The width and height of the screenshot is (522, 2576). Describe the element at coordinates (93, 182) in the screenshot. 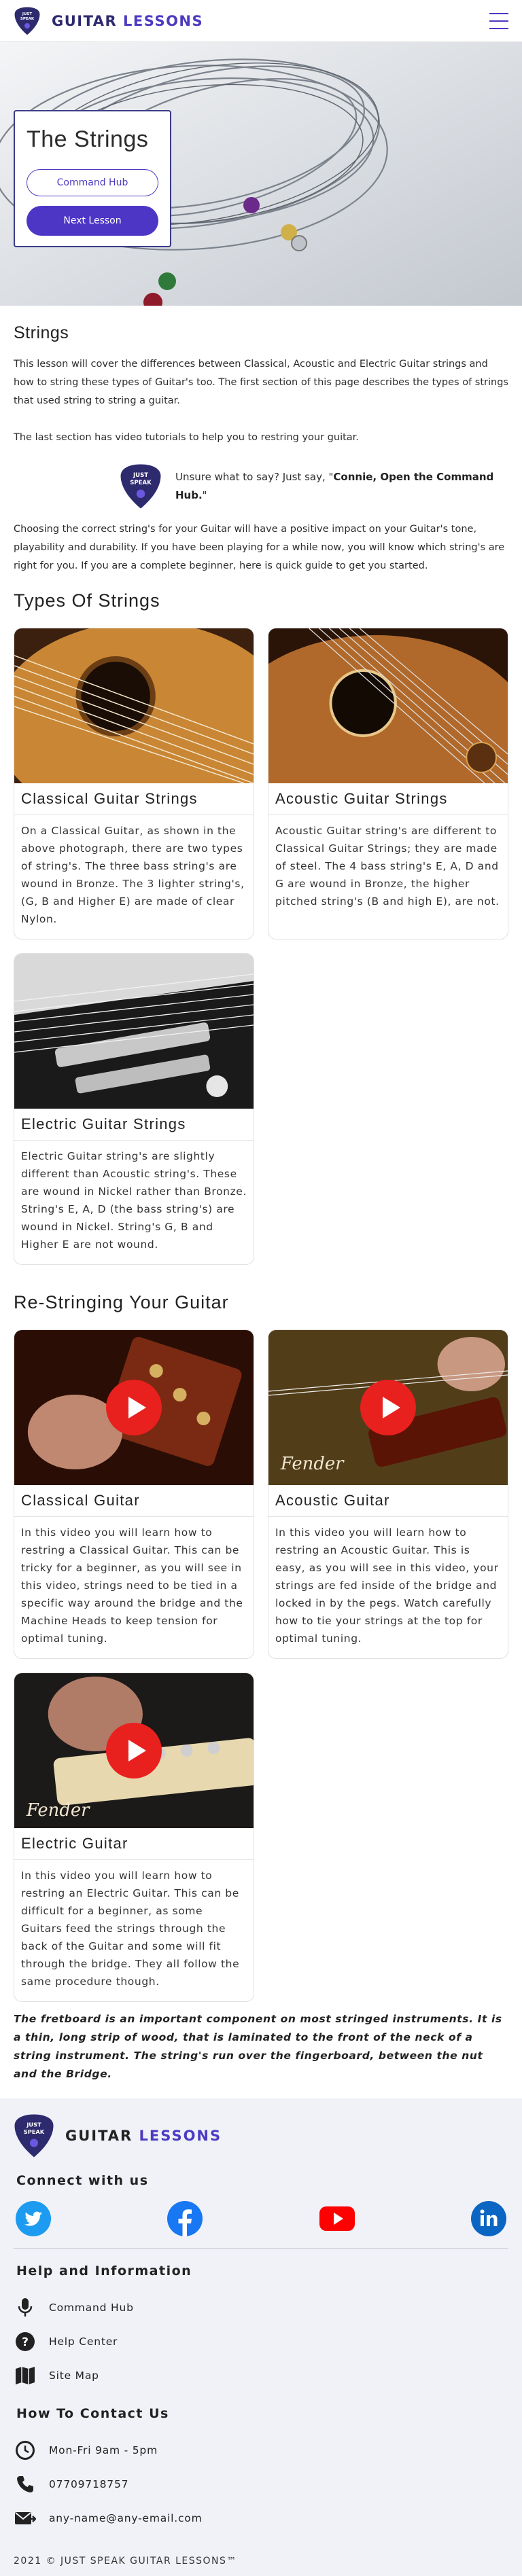

I see `command-hub-button: Command Hub` at that location.